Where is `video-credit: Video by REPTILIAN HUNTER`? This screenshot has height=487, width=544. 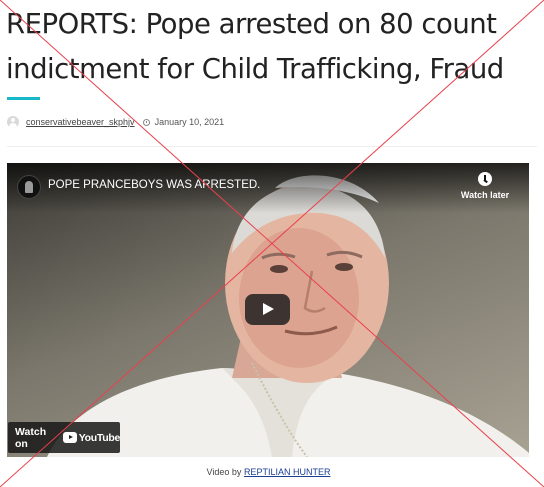 video-credit: Video by REPTILIAN HUNTER is located at coordinates (268, 472).